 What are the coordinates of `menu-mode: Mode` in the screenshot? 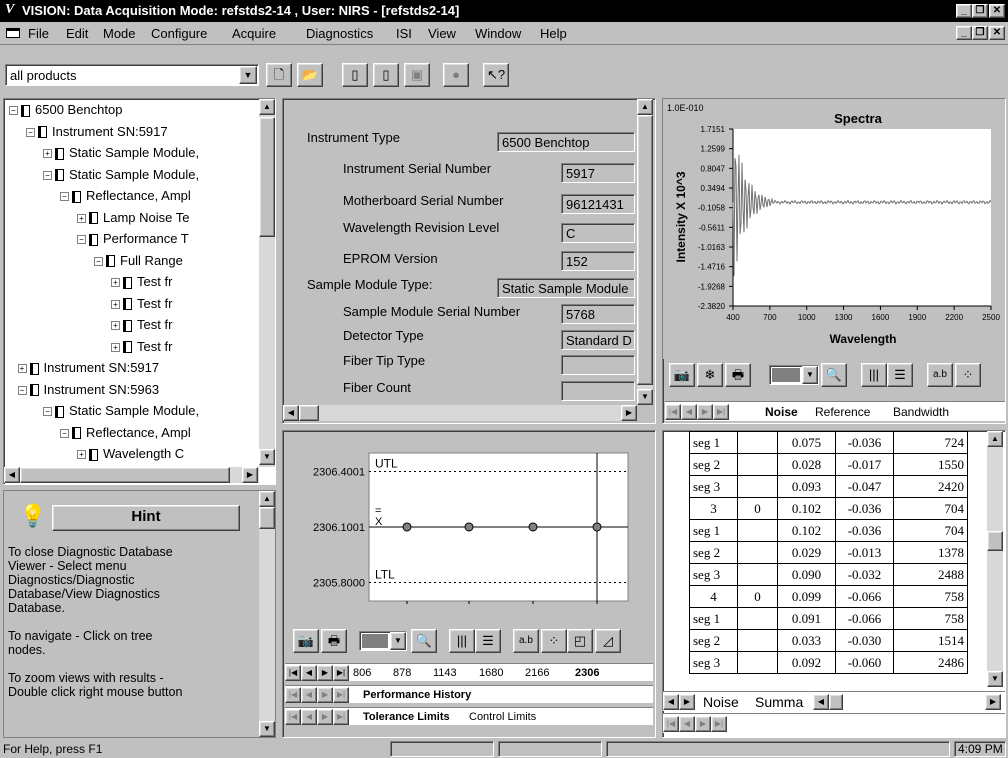 It's located at (119, 33).